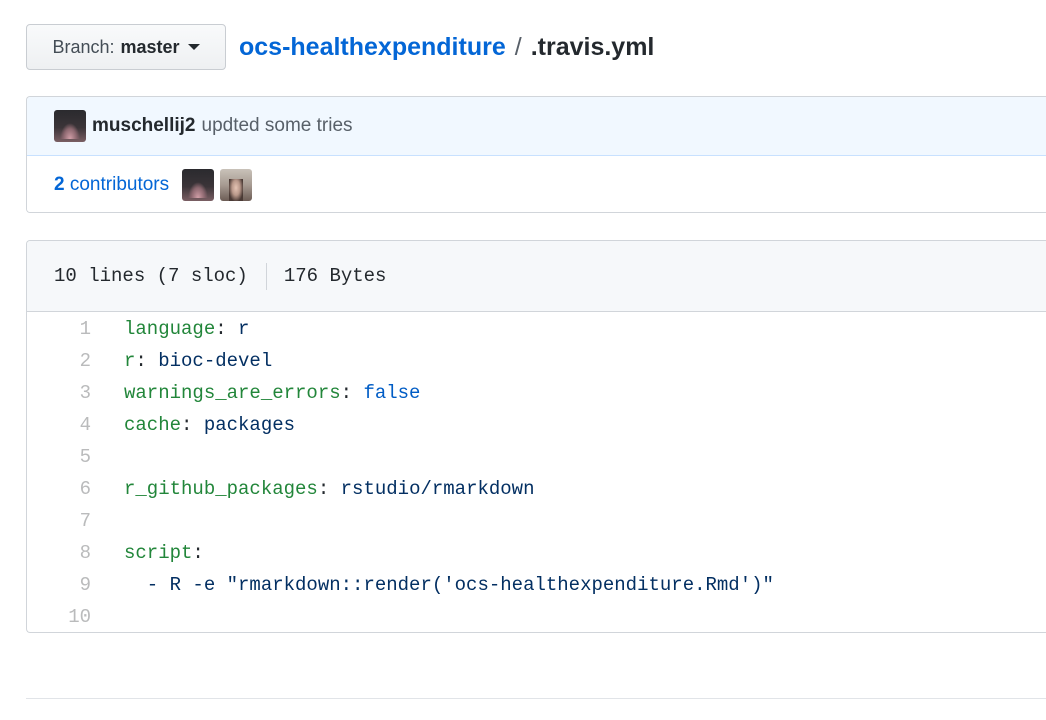 This screenshot has height=720, width=1046. I want to click on yaml-key: script, so click(158, 553).